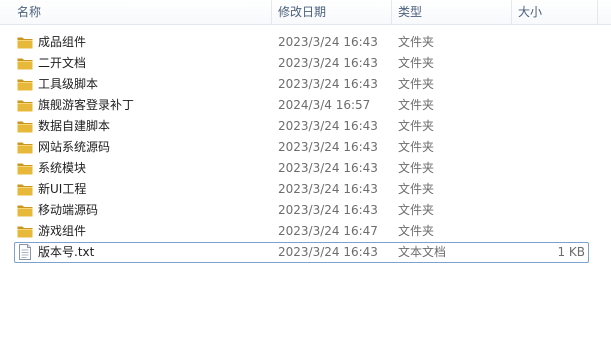 The width and height of the screenshot is (611, 343). I want to click on list-item: 旗舰游客登录补丁 2024/3/4 16:57 文件夹, so click(305, 105).